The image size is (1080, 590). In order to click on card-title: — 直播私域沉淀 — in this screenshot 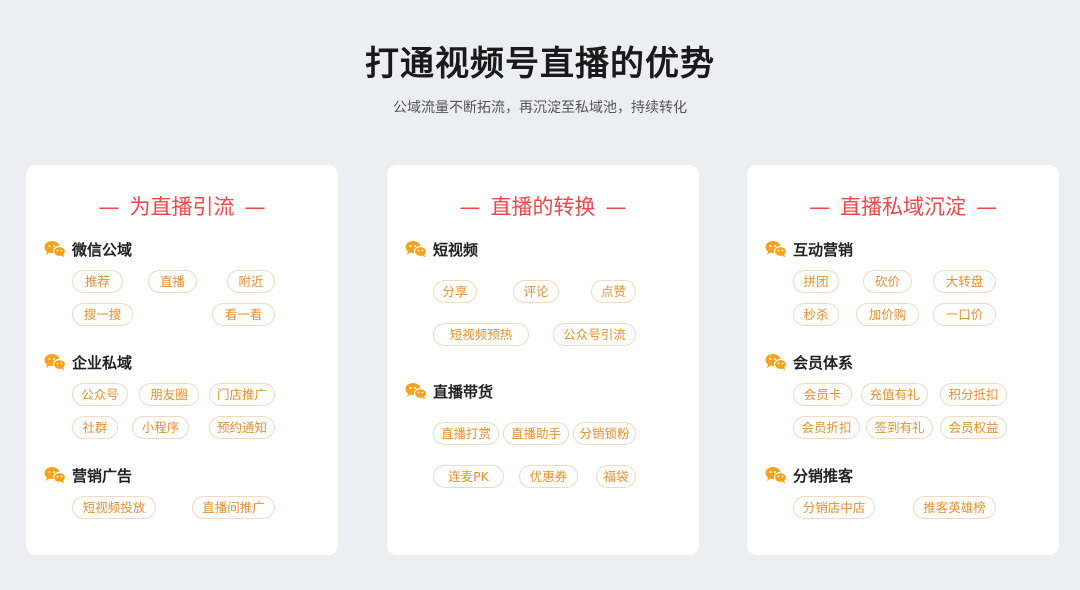, I will do `click(903, 206)`.